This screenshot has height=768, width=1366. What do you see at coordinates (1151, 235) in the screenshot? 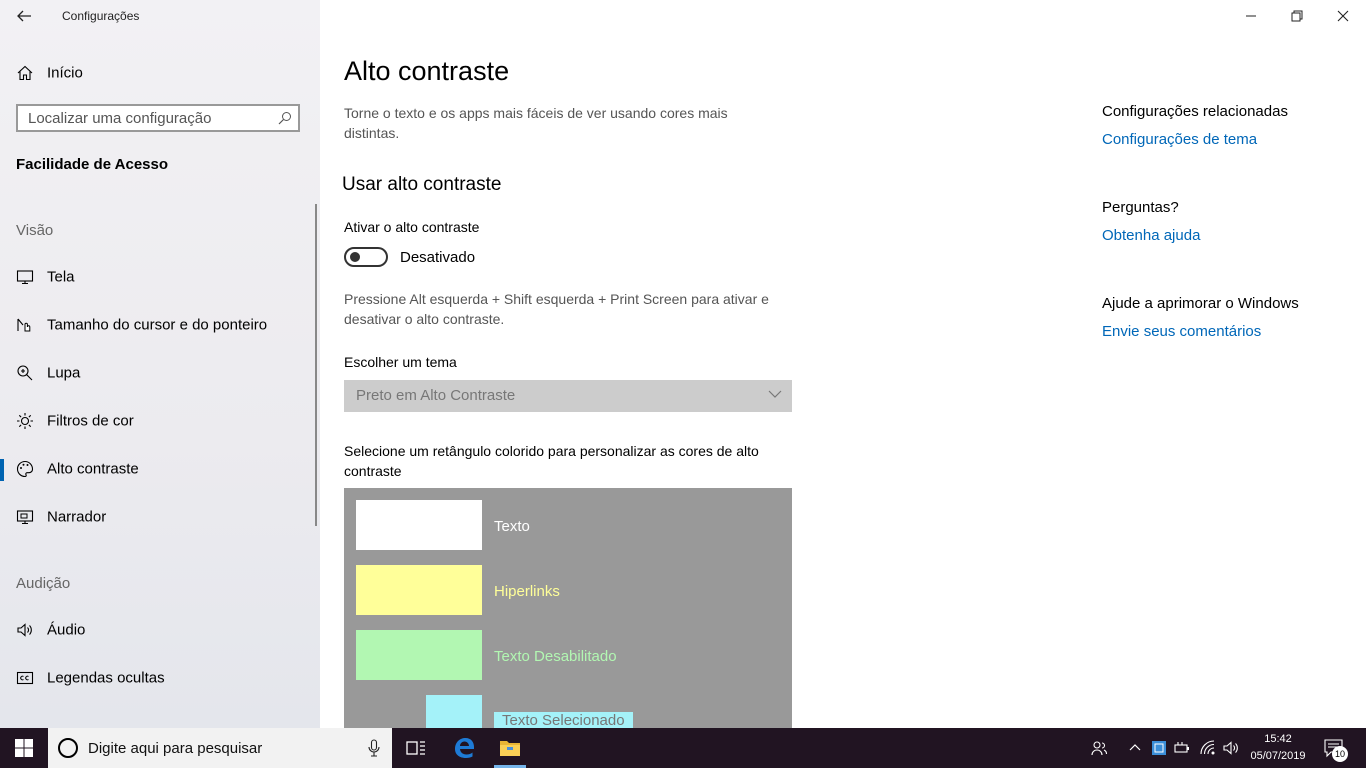
I see `get-help-link: Obtenha ajuda` at bounding box center [1151, 235].